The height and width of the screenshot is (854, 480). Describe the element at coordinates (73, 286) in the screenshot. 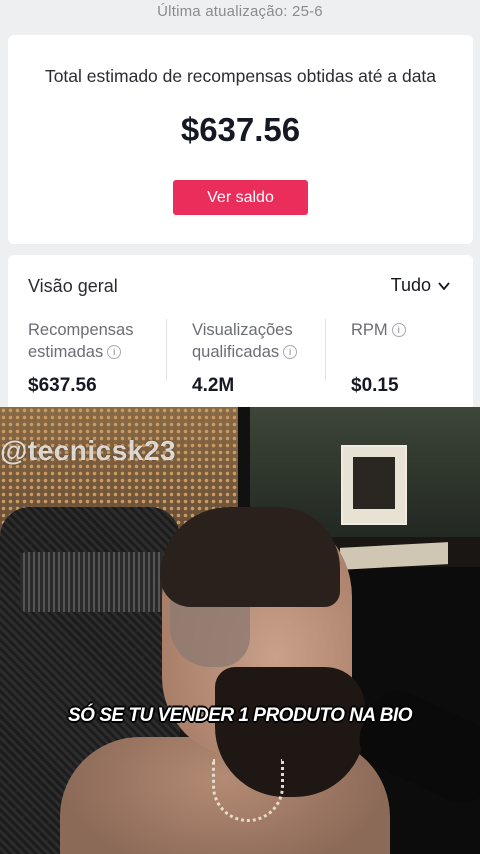

I see `overview-title: Visão geral` at that location.